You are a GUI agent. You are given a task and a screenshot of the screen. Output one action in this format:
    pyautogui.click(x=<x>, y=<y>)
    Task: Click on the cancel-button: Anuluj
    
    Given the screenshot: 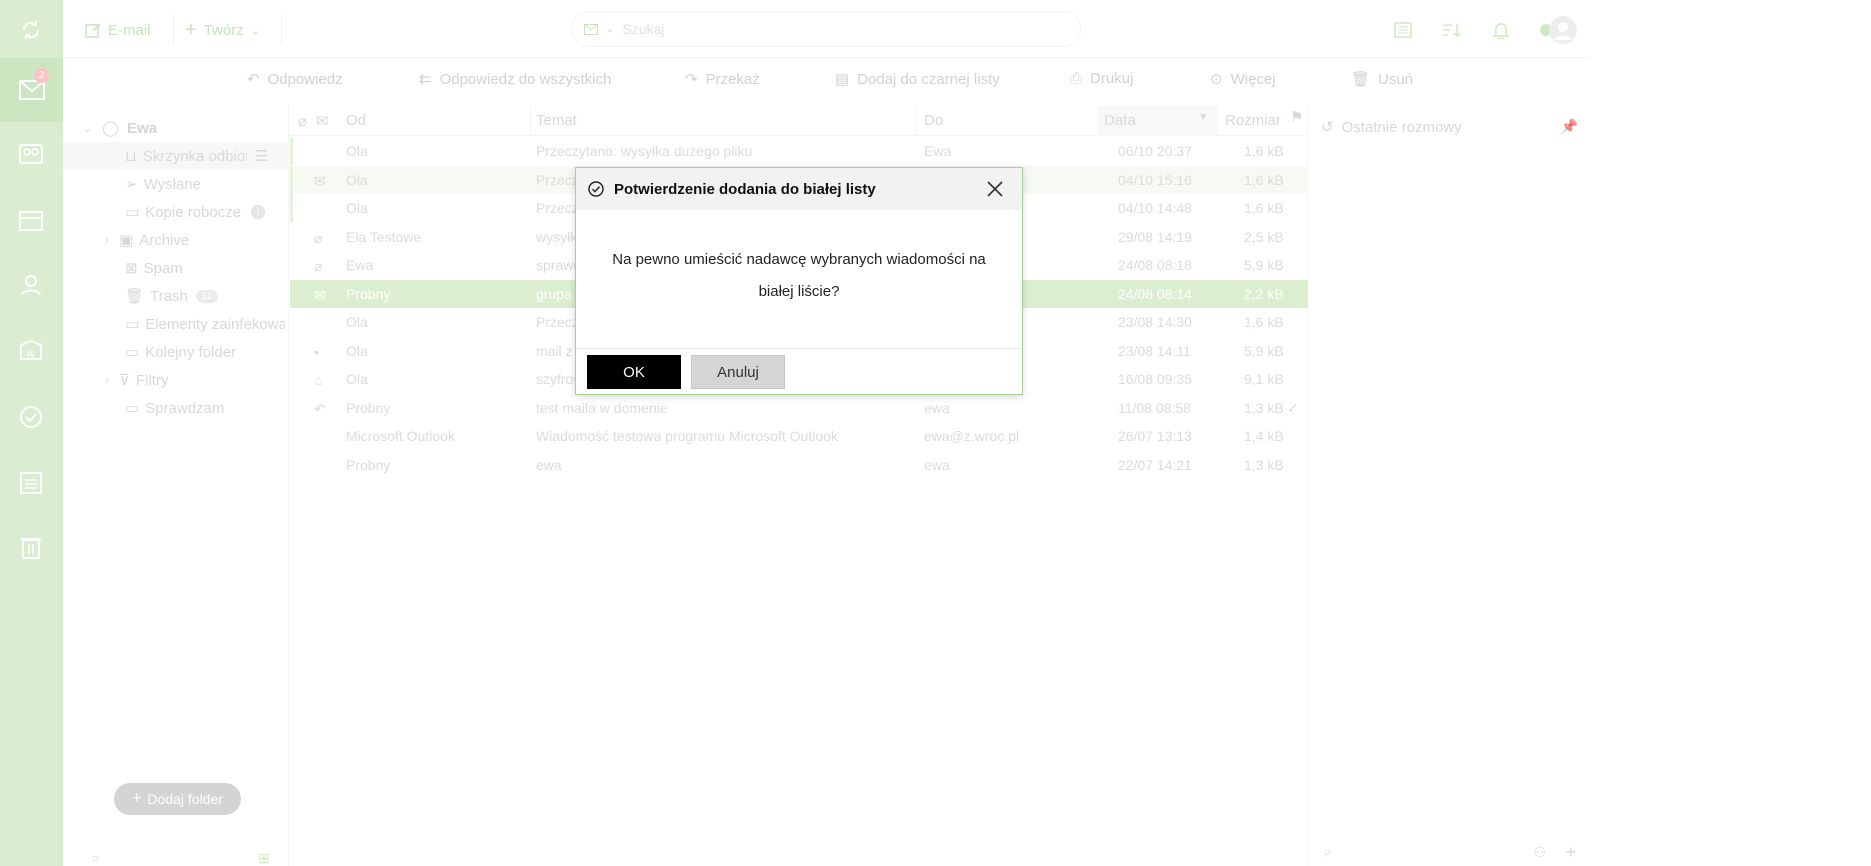 What is the action you would take?
    pyautogui.click(x=738, y=372)
    